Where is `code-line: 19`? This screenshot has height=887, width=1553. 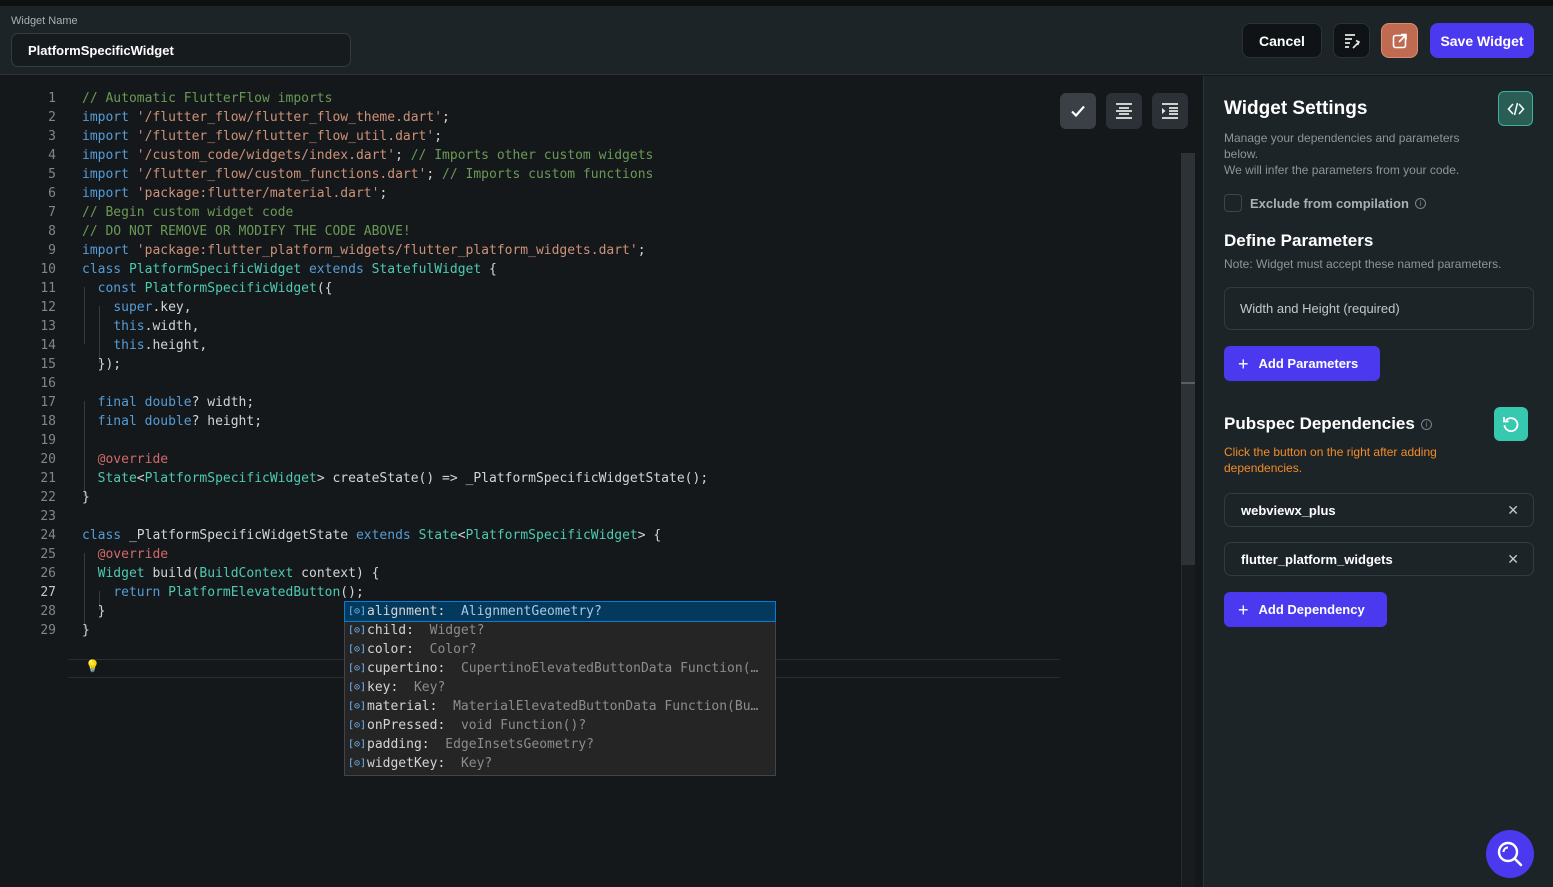
code-line: 19 is located at coordinates (530, 440).